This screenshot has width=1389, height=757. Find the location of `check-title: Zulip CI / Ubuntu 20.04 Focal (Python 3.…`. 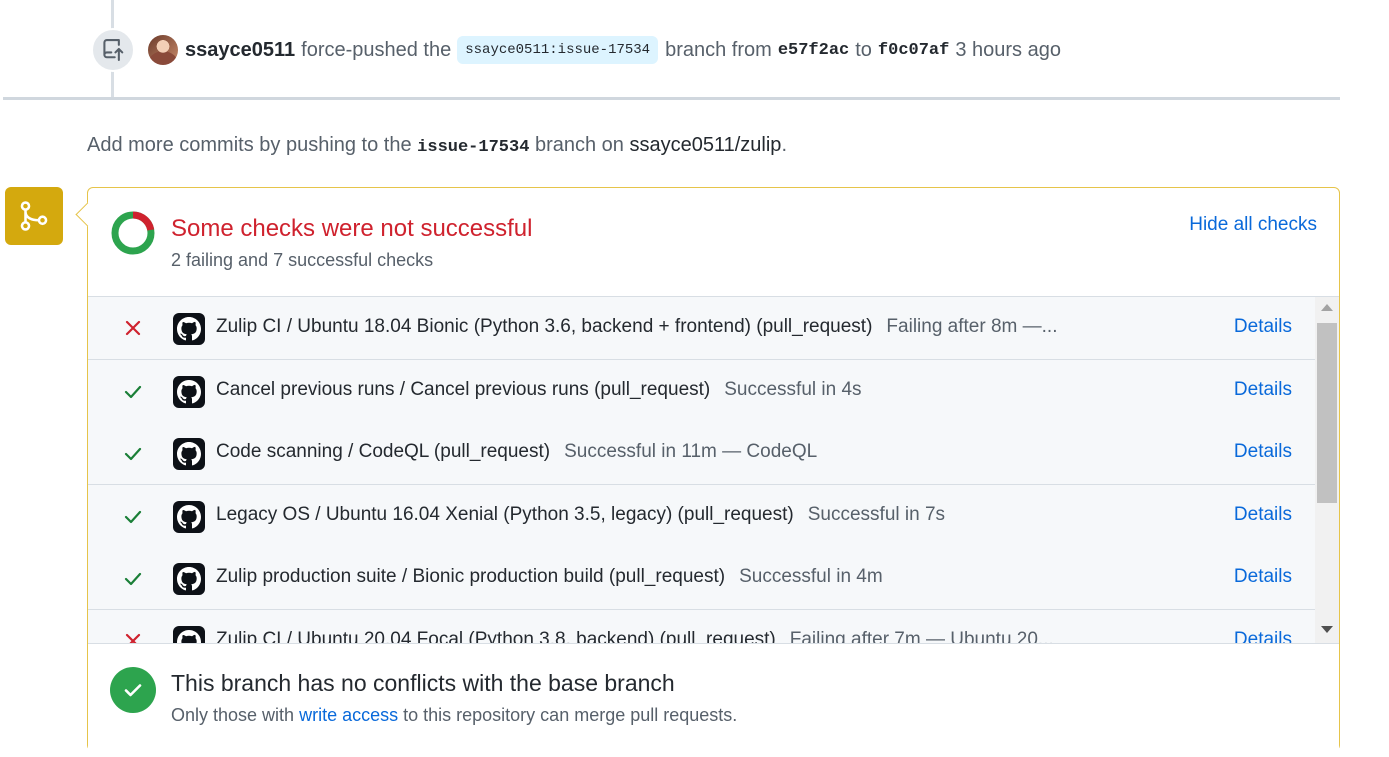

check-title: Zulip CI / Ubuntu 20.04 Focal (Python 3.… is located at coordinates (496, 636).